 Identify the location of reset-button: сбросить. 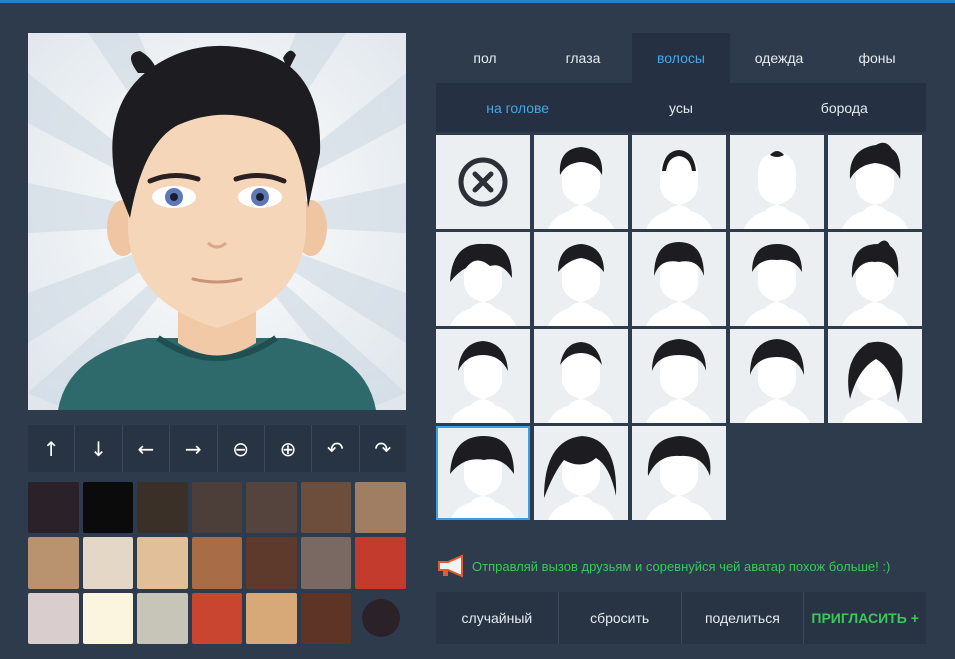
(620, 618).